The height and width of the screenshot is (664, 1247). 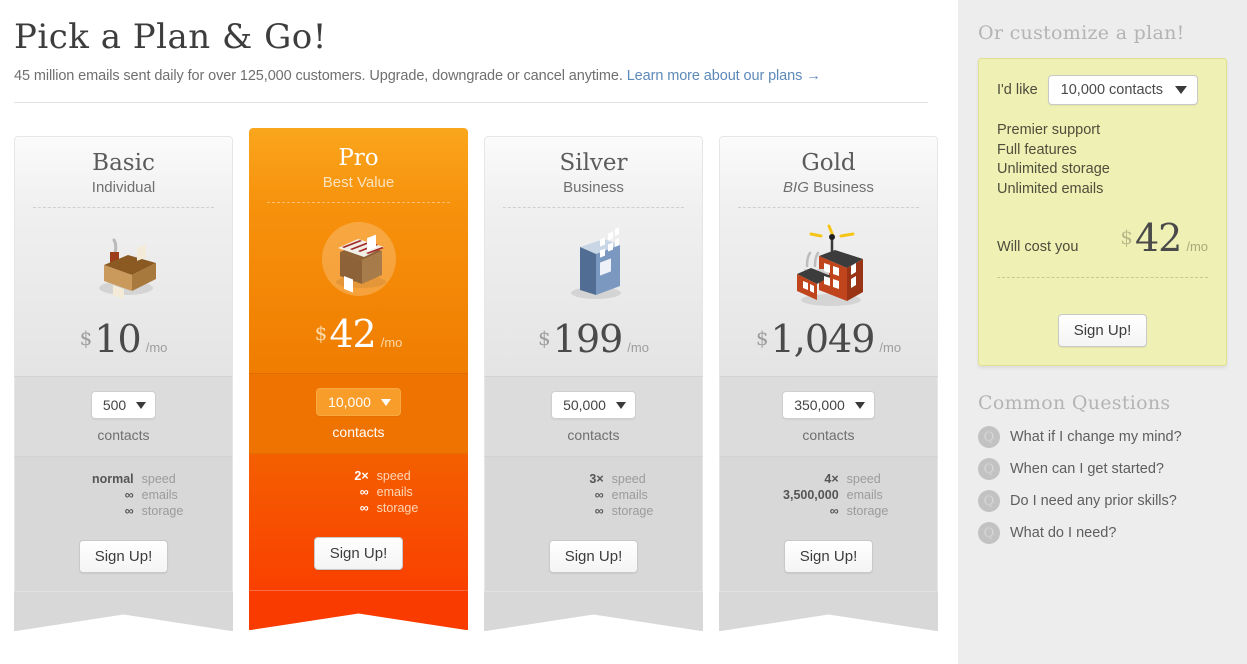 What do you see at coordinates (1017, 90) in the screenshot?
I see `ild-like-label: I'd like` at bounding box center [1017, 90].